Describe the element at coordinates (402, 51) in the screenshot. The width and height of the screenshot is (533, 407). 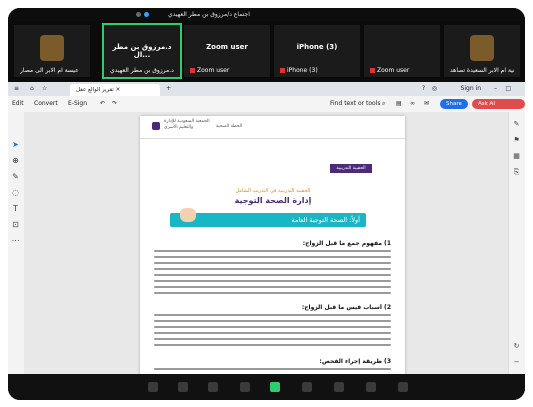
I see `participant-tile: Zoom user` at that location.